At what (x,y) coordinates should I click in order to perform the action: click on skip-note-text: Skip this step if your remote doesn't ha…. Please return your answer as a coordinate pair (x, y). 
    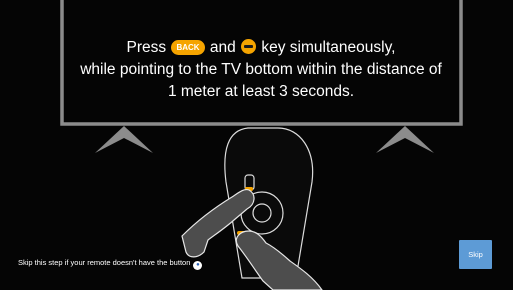
    Looking at the image, I should click on (104, 262).